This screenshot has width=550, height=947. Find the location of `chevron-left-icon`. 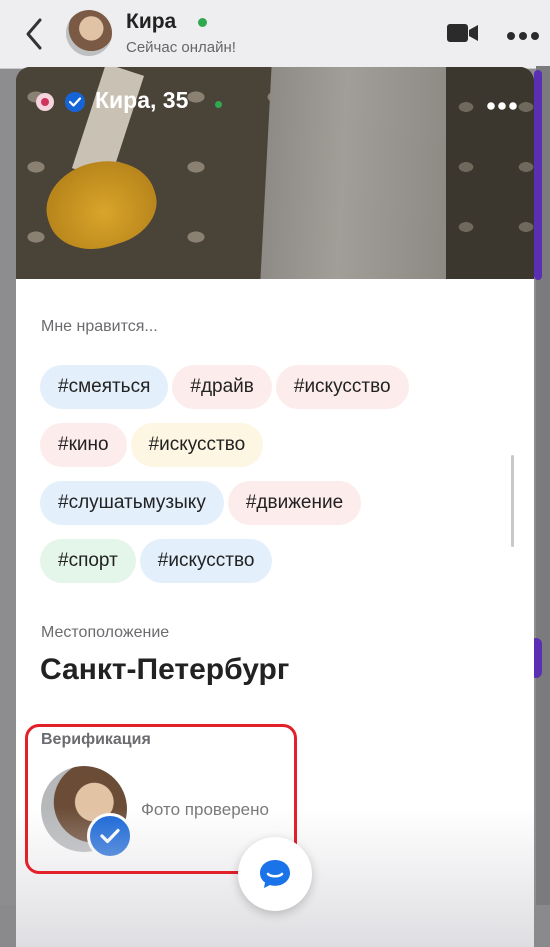

chevron-left-icon is located at coordinates (34, 34).